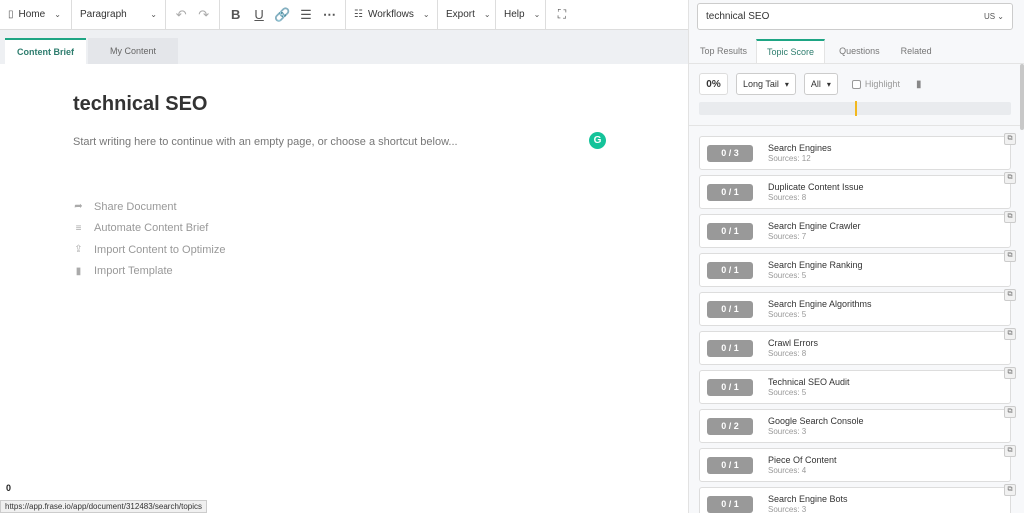 Image resolution: width=1024 pixels, height=513 pixels. What do you see at coordinates (875, 84) in the screenshot?
I see `highlight-toggle: Highlight` at bounding box center [875, 84].